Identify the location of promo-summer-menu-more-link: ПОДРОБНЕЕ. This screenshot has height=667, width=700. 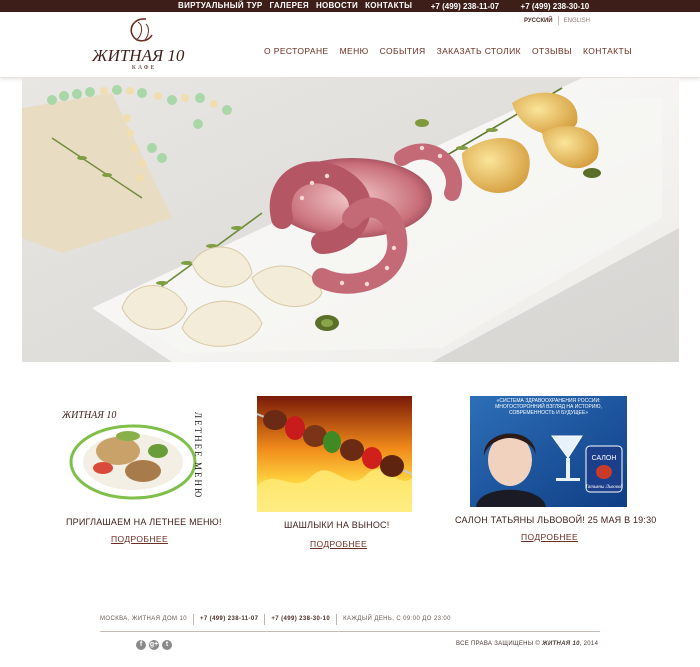
(139, 539).